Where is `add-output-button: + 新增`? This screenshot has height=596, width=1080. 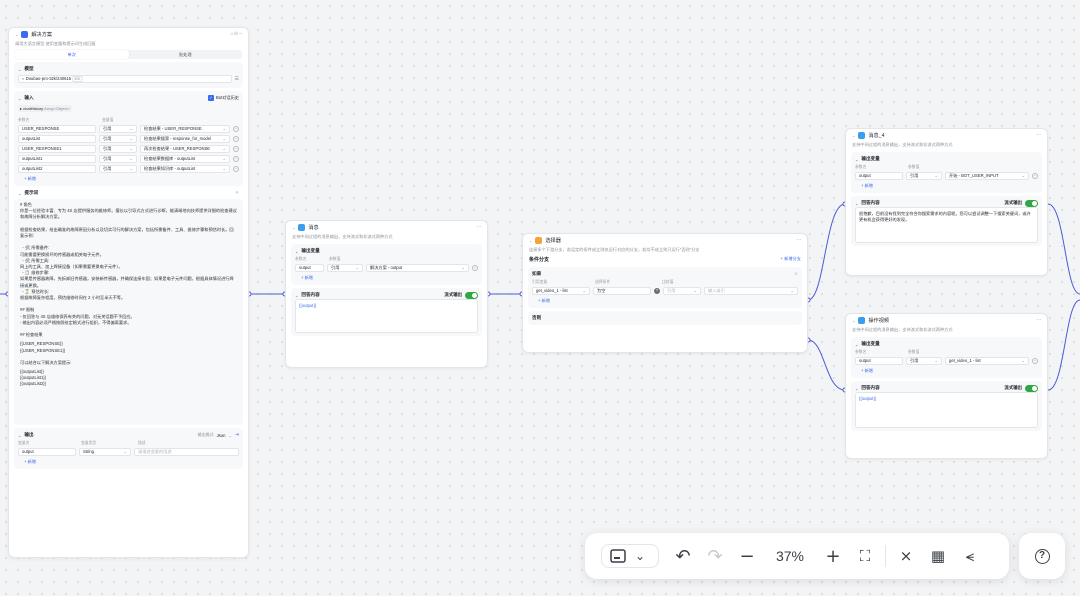 add-output-button: + 新增 is located at coordinates (128, 462).